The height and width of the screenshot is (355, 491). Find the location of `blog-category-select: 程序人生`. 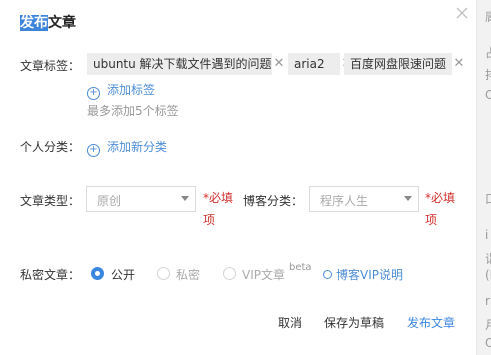

blog-category-select: 程序人生 is located at coordinates (364, 199).